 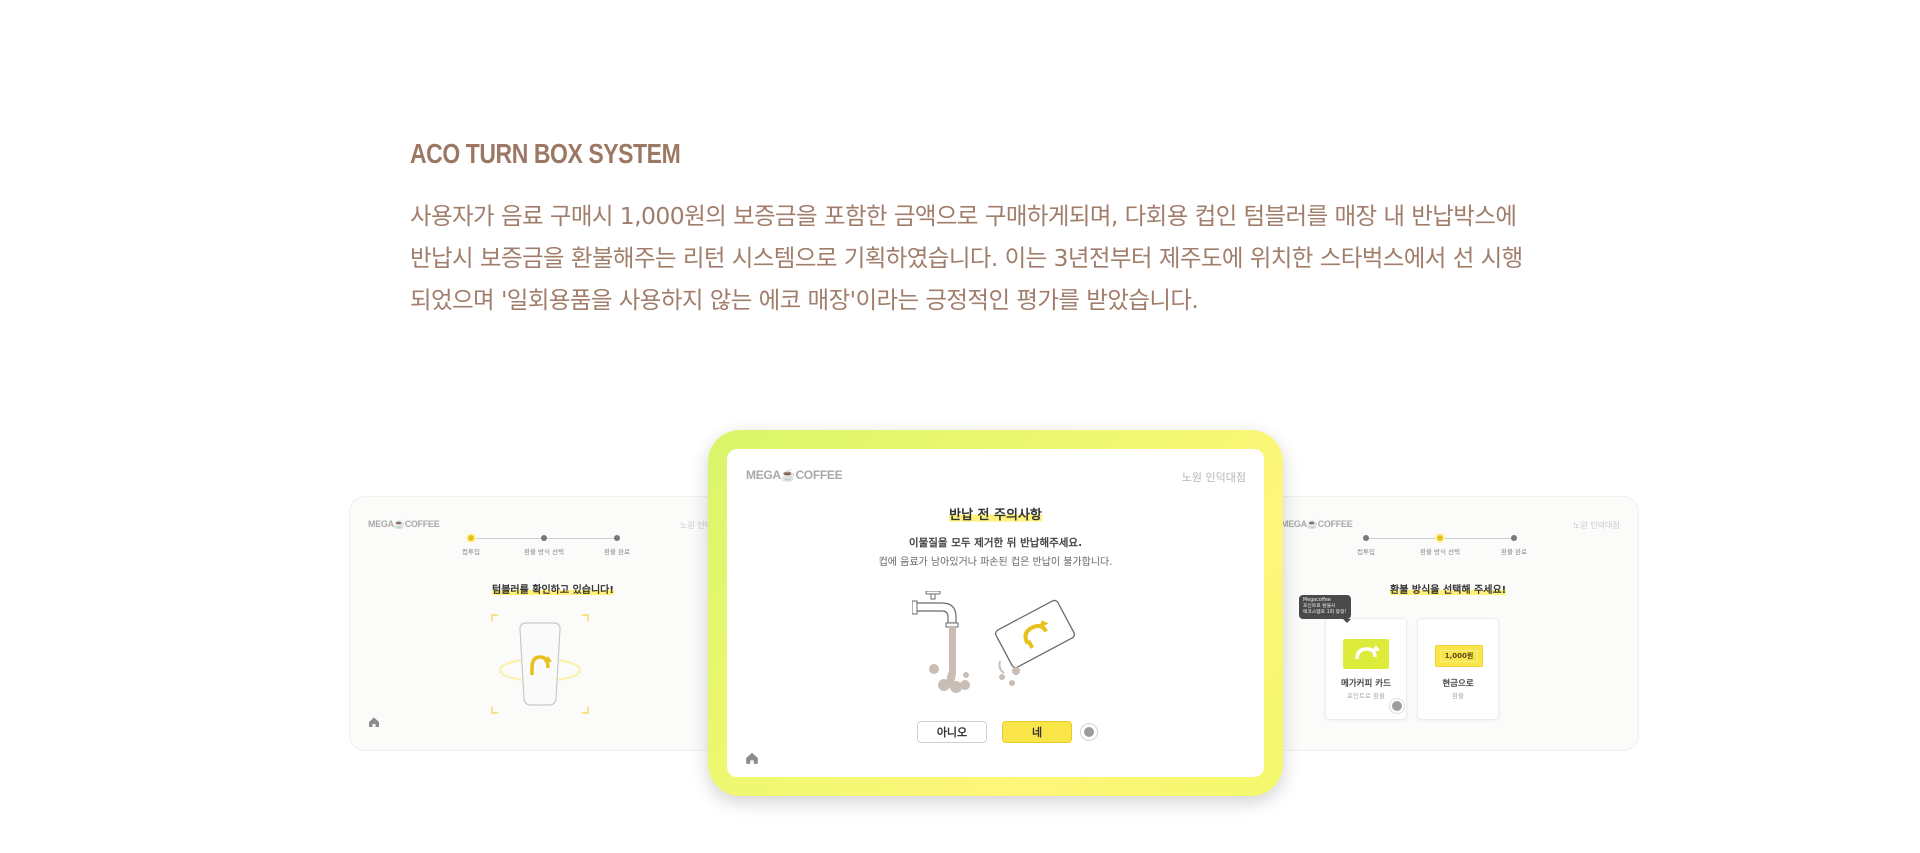 I want to click on indicator-dot-icon, so click(x=1089, y=732).